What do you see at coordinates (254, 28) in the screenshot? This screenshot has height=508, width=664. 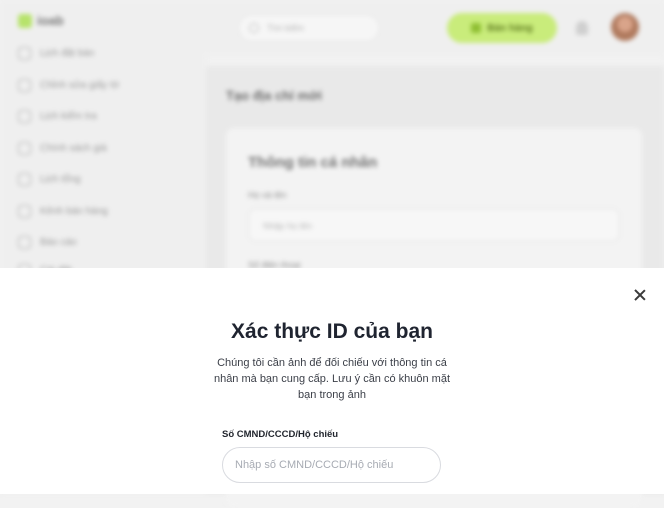 I see `search-icon` at bounding box center [254, 28].